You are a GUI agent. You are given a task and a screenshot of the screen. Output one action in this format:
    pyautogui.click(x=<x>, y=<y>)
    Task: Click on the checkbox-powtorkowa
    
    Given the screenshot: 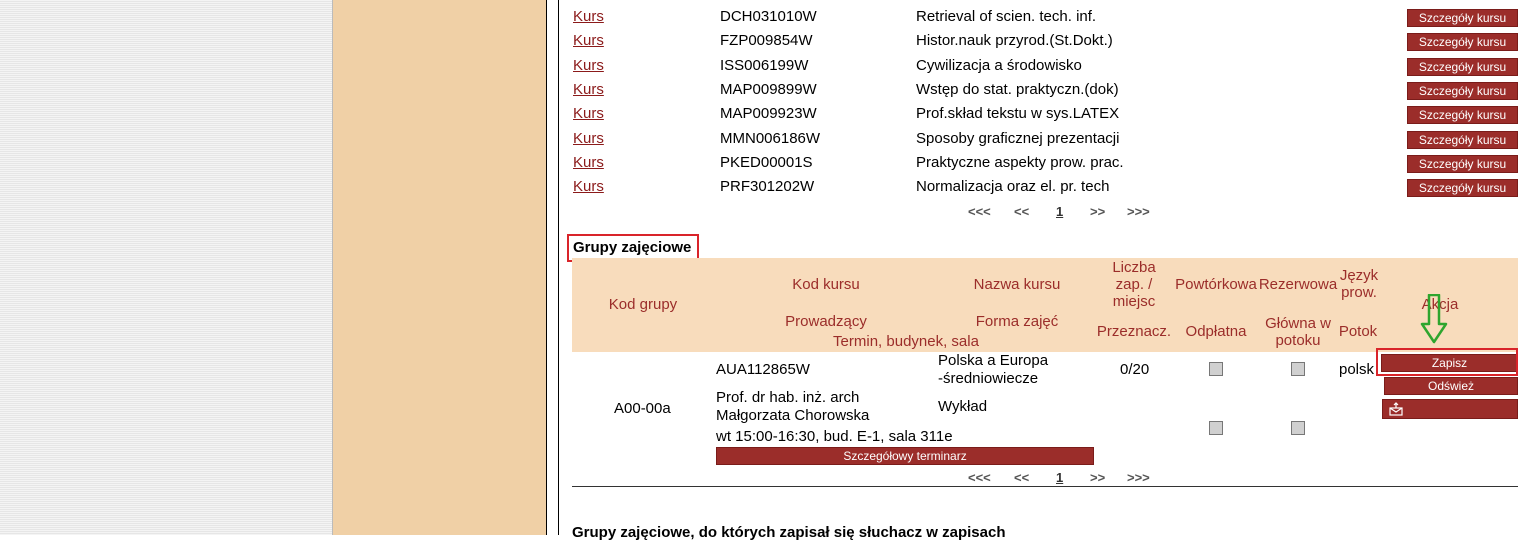 What is the action you would take?
    pyautogui.click(x=1216, y=369)
    